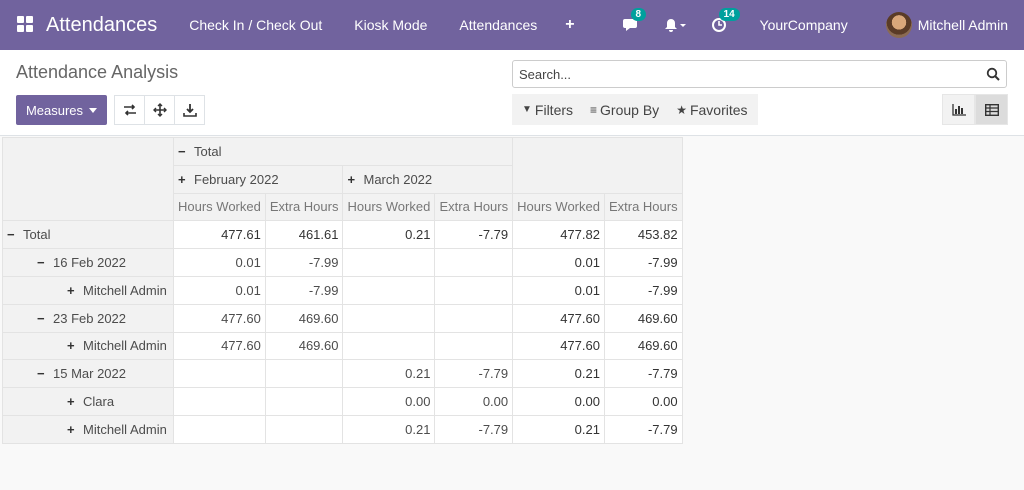 The width and height of the screenshot is (1024, 490). What do you see at coordinates (569, 25) in the screenshot?
I see `plus-icon: +` at bounding box center [569, 25].